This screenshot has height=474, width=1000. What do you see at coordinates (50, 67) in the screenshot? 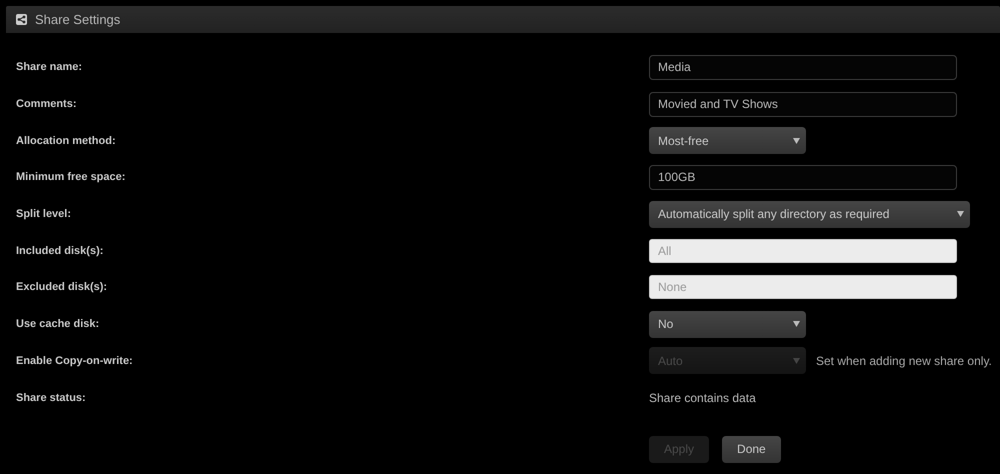
I see `field-label: Share name:` at bounding box center [50, 67].